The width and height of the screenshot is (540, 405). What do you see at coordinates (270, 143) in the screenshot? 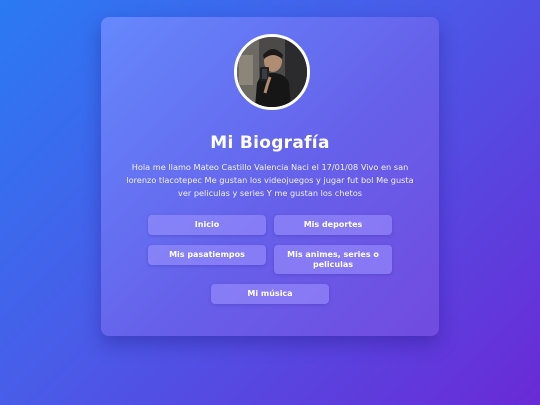
I see `page-title: Mi Biografía` at bounding box center [270, 143].